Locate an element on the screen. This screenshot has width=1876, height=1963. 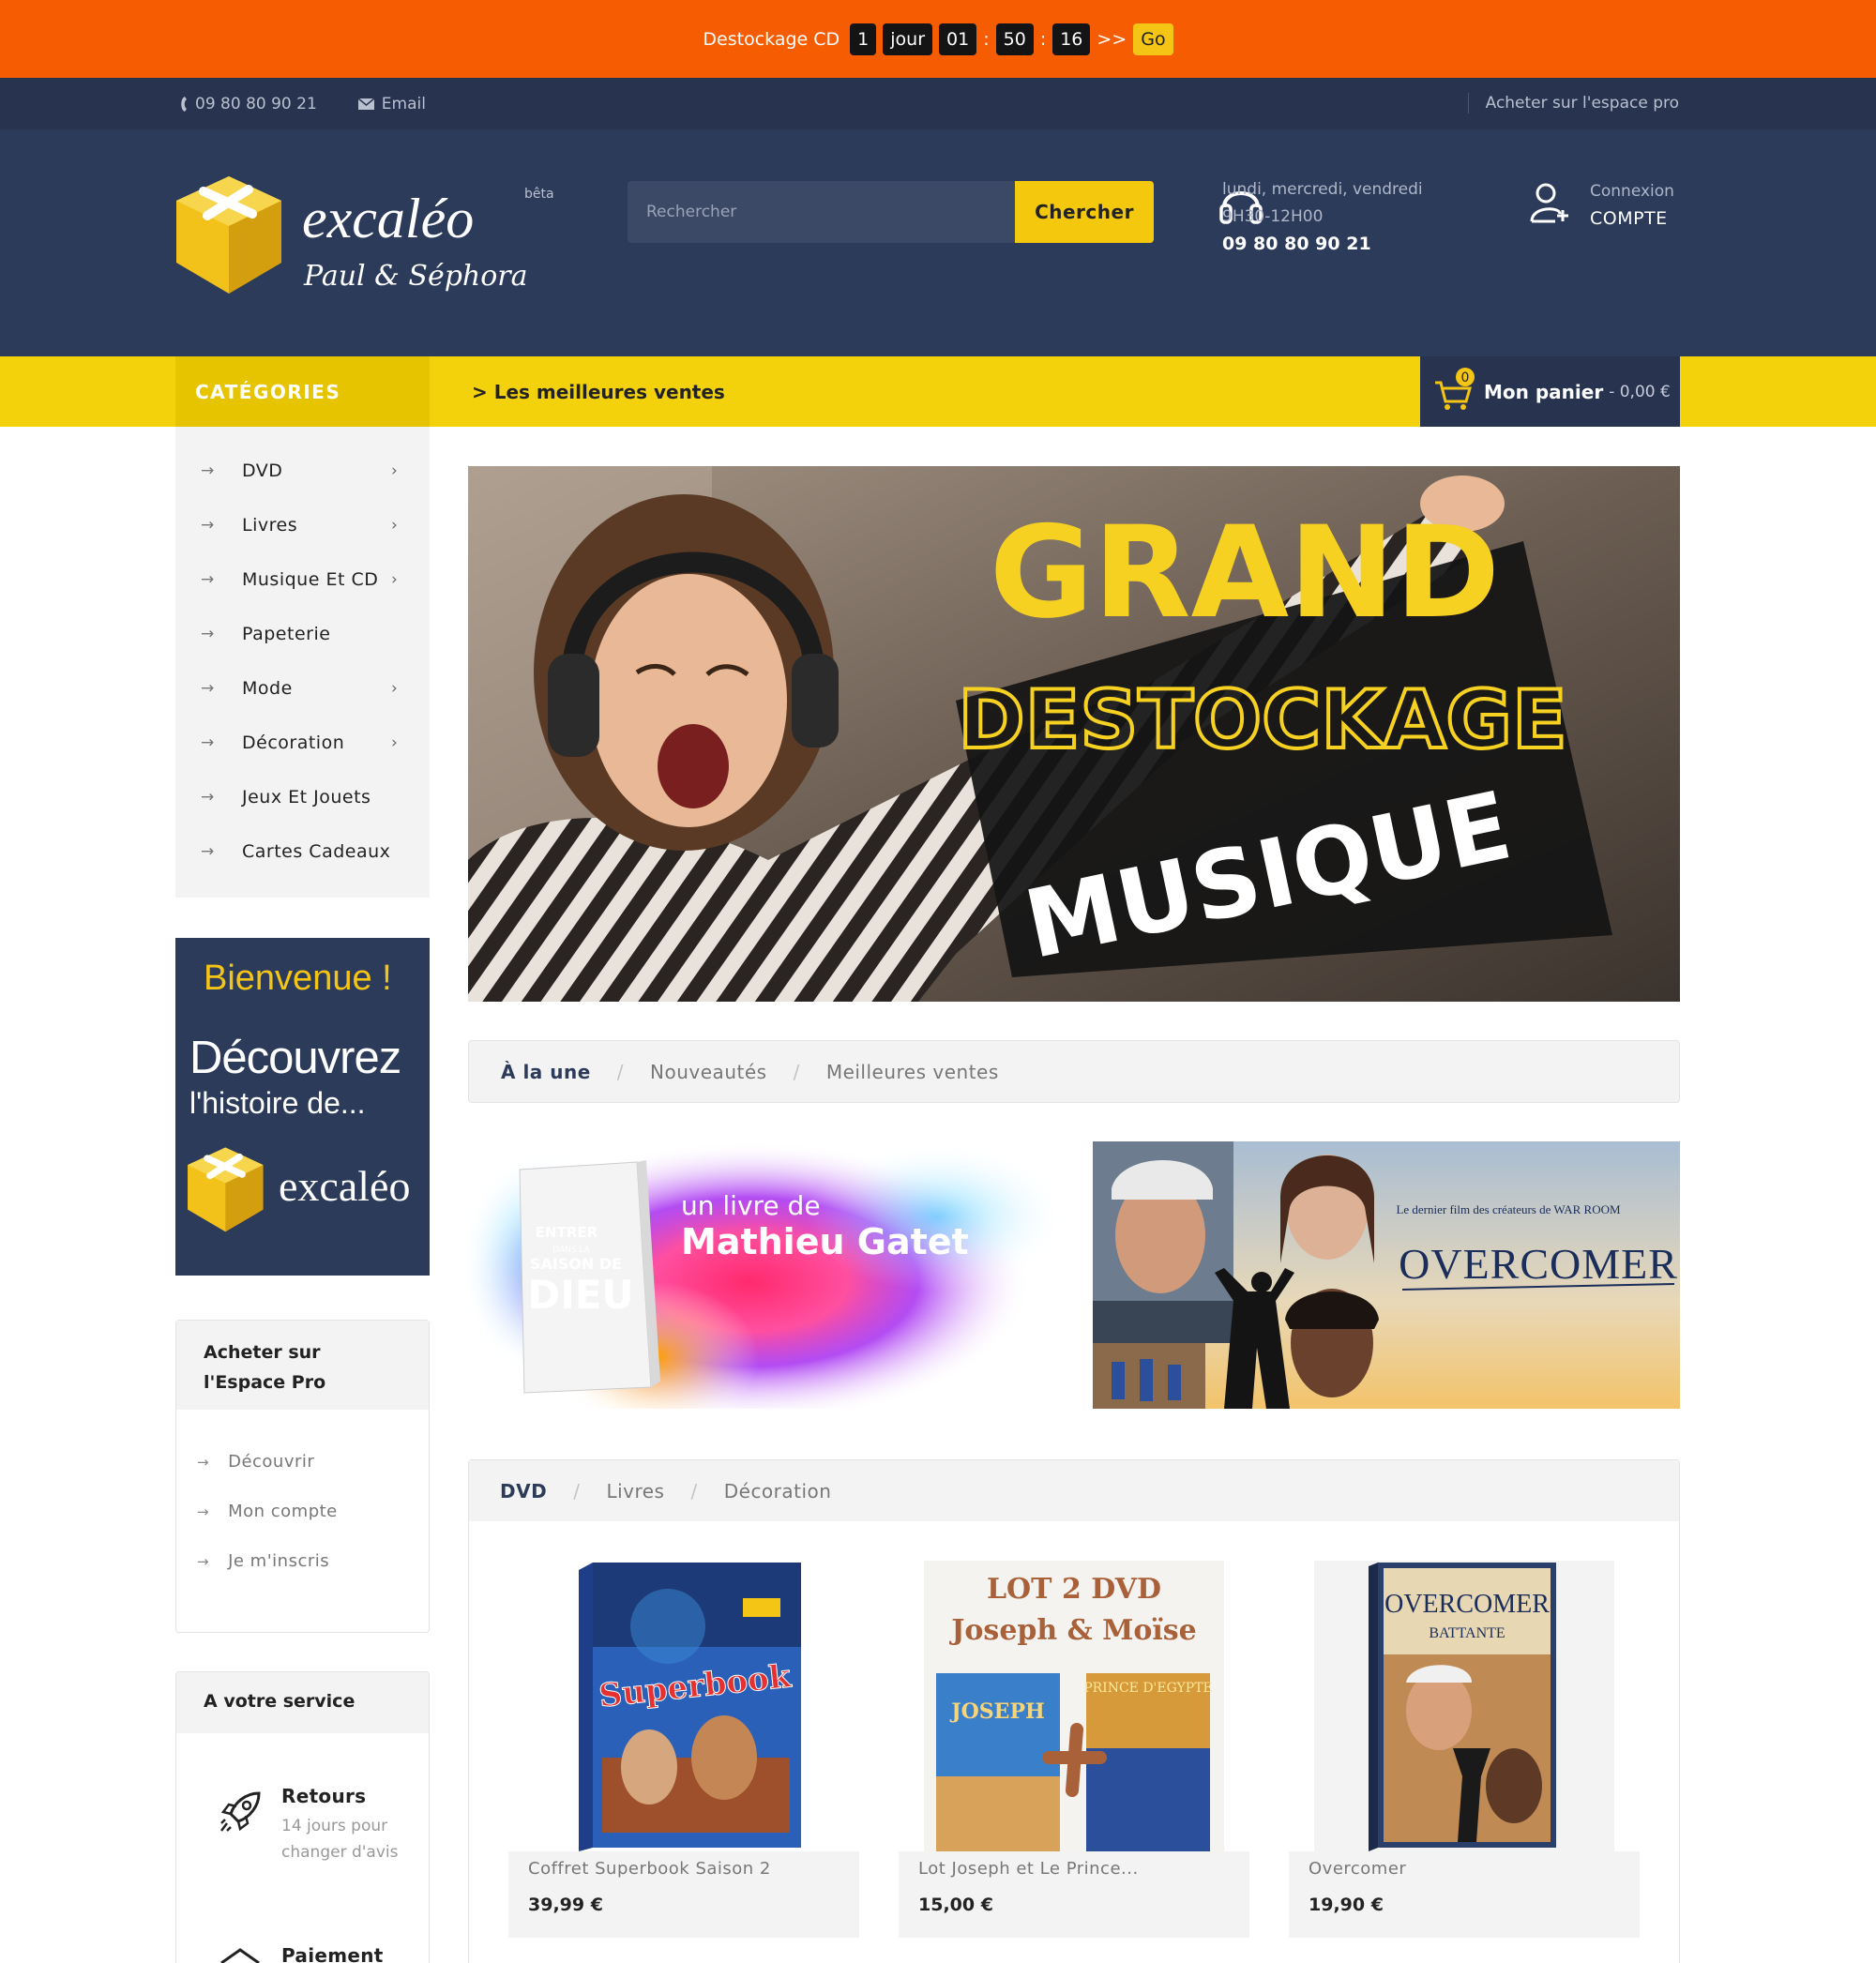
pro-link-decouvrir: → Découvrir is located at coordinates (255, 1462).